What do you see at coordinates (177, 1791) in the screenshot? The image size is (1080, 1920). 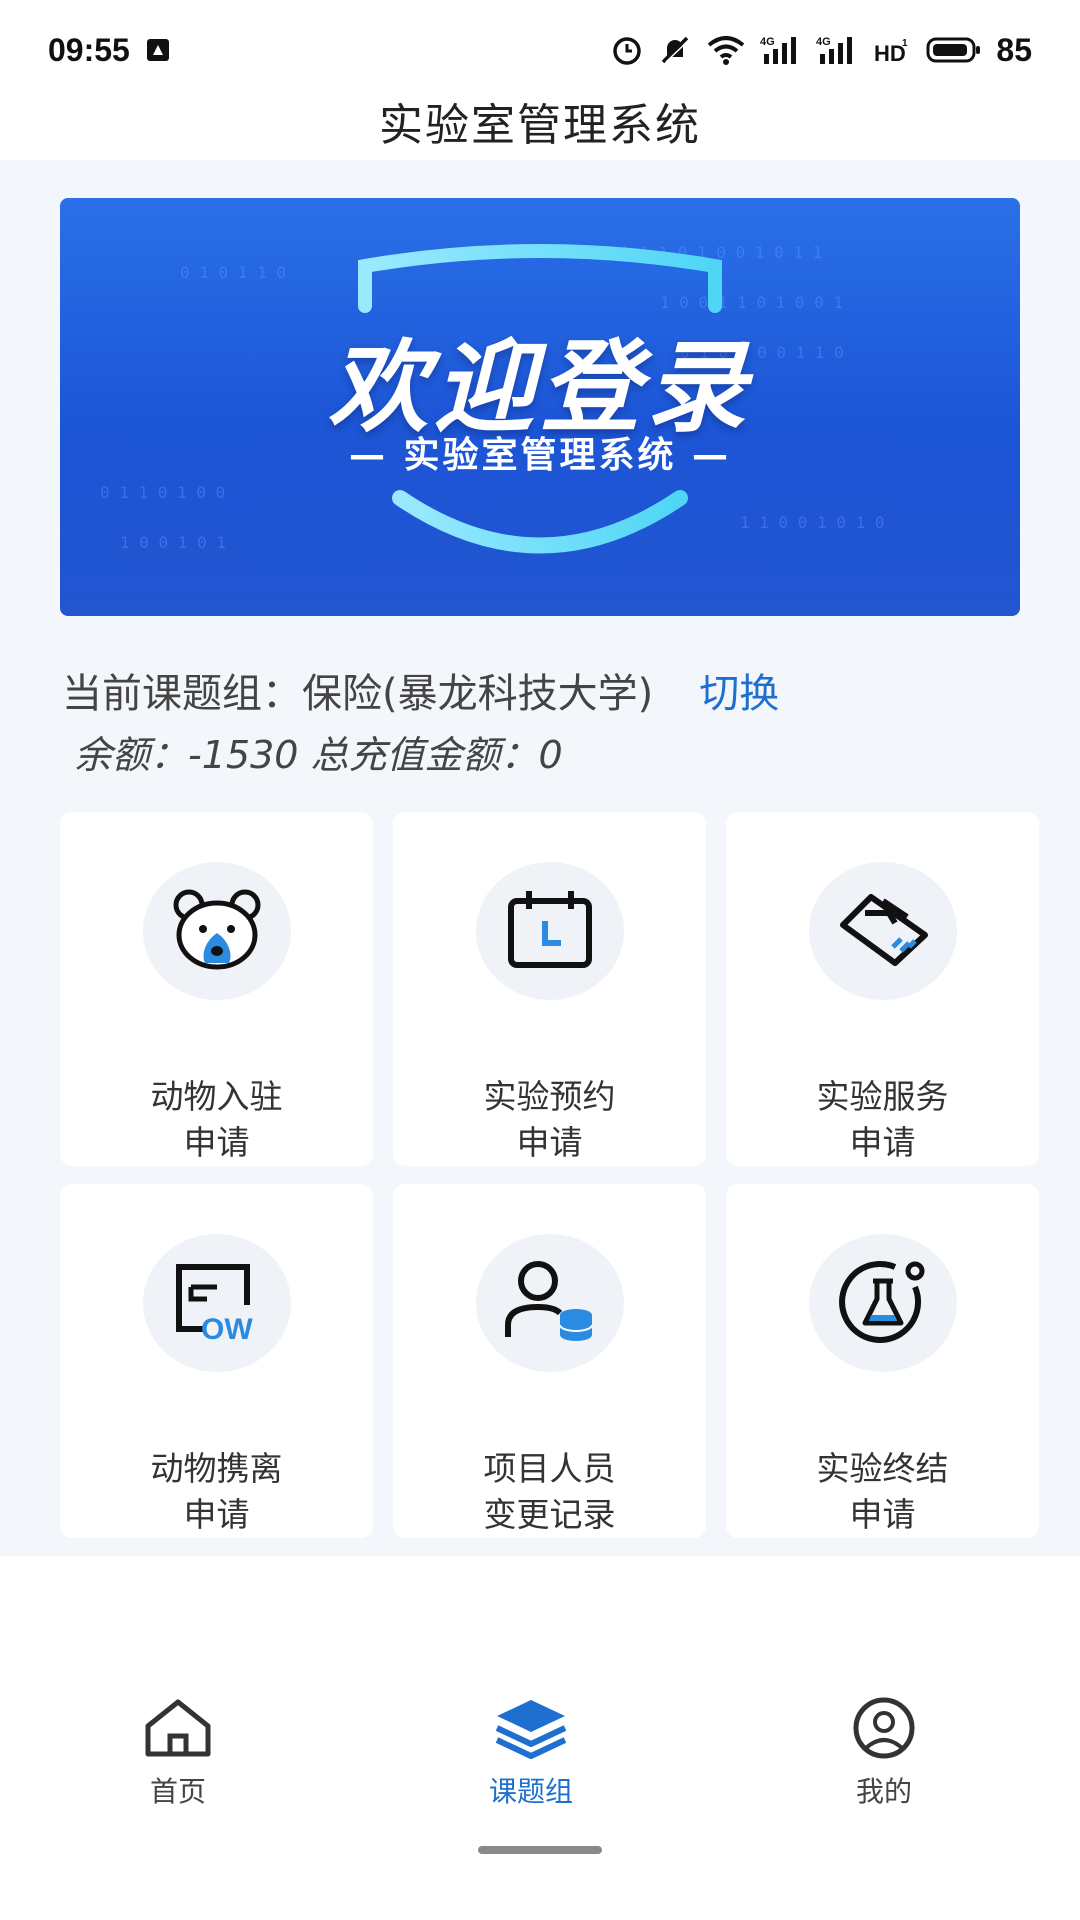 I see `nav-label-home: 首页` at bounding box center [177, 1791].